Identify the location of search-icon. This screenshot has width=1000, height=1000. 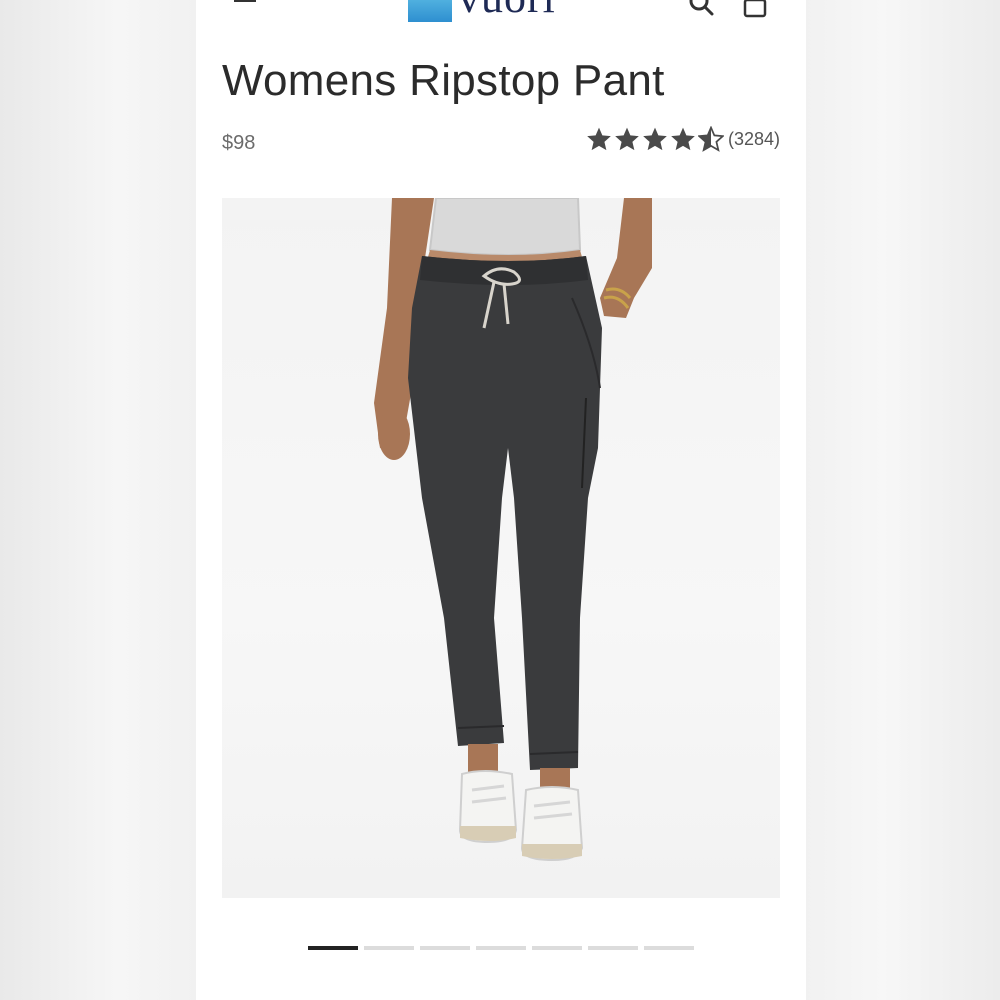
(701, 8).